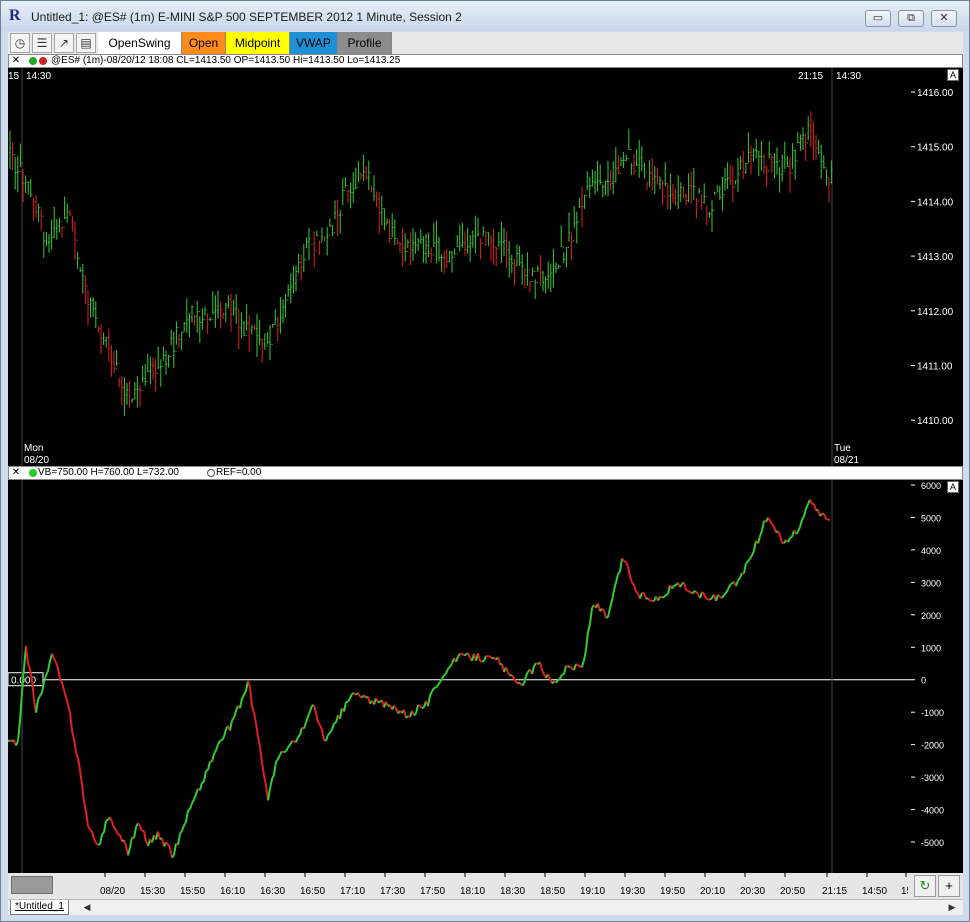 The height and width of the screenshot is (922, 970). I want to click on tab-scroll-right-icon: ▶, so click(952, 907).